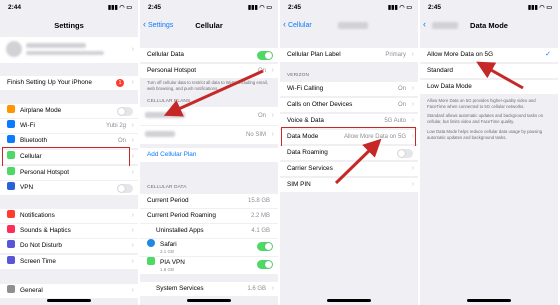 Image resolution: width=560 pixels, height=305 pixels. What do you see at coordinates (69, 126) in the screenshot?
I see `settings-row-wifi: Wi-Fi Yubi 2g ›` at bounding box center [69, 126].